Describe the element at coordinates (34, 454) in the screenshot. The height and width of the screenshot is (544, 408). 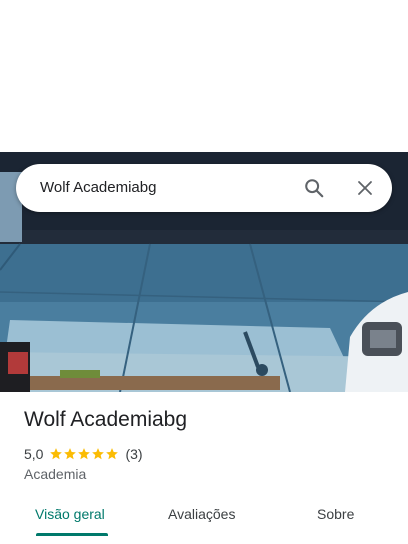
I see `rating-value: 5,0` at that location.